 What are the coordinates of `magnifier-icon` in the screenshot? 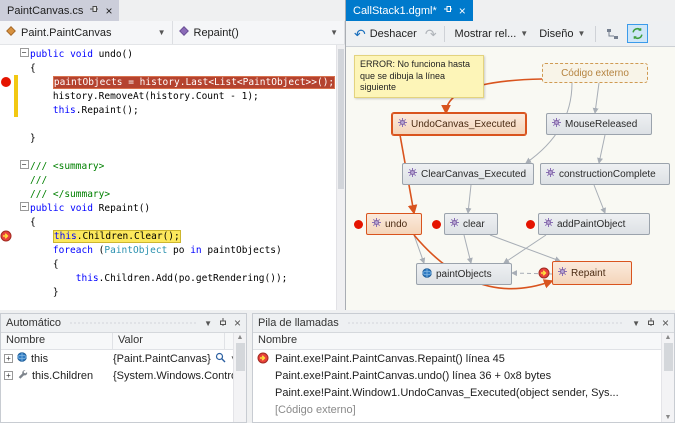 It's located at (220, 359).